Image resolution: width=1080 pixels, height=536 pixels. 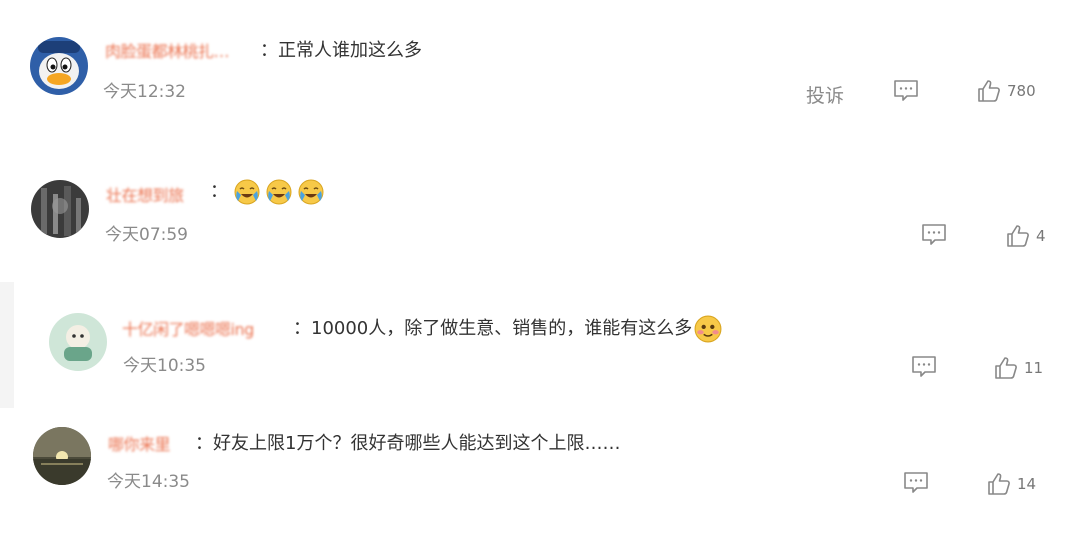 What do you see at coordinates (1011, 484) in the screenshot?
I see `like-button: 14` at bounding box center [1011, 484].